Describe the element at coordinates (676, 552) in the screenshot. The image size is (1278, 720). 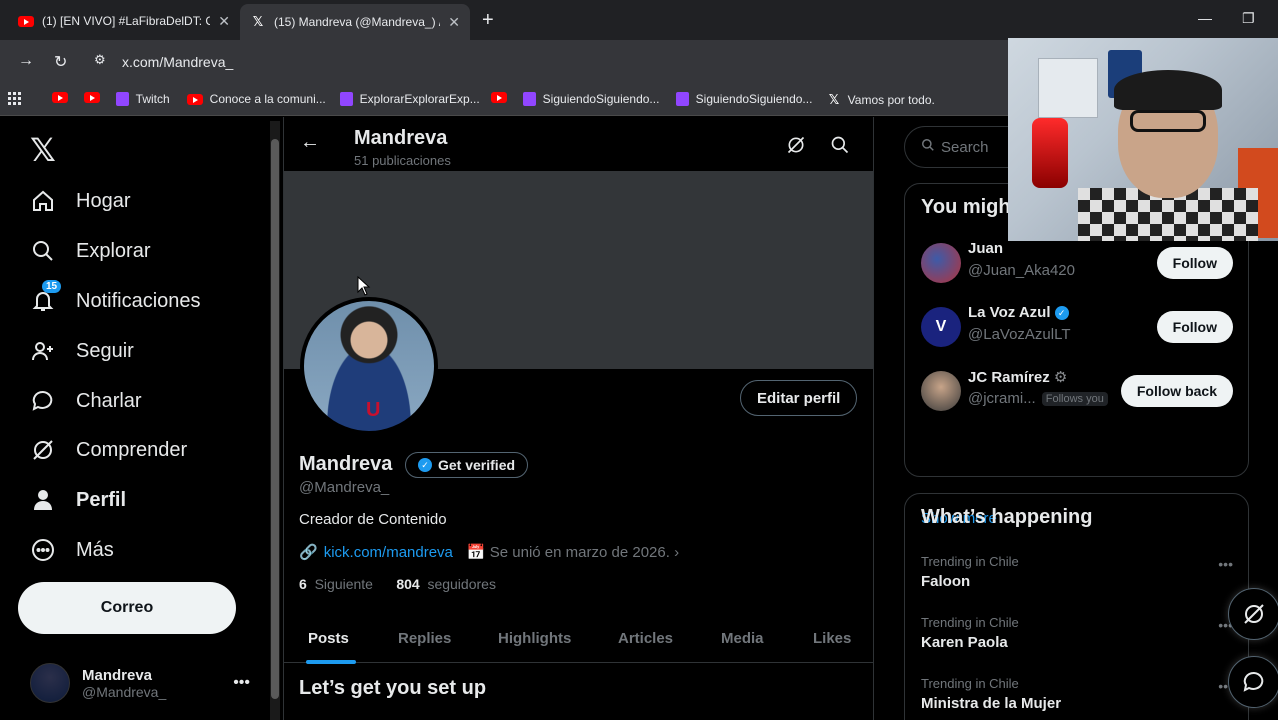
I see `chevron-right-icon: ›` at that location.